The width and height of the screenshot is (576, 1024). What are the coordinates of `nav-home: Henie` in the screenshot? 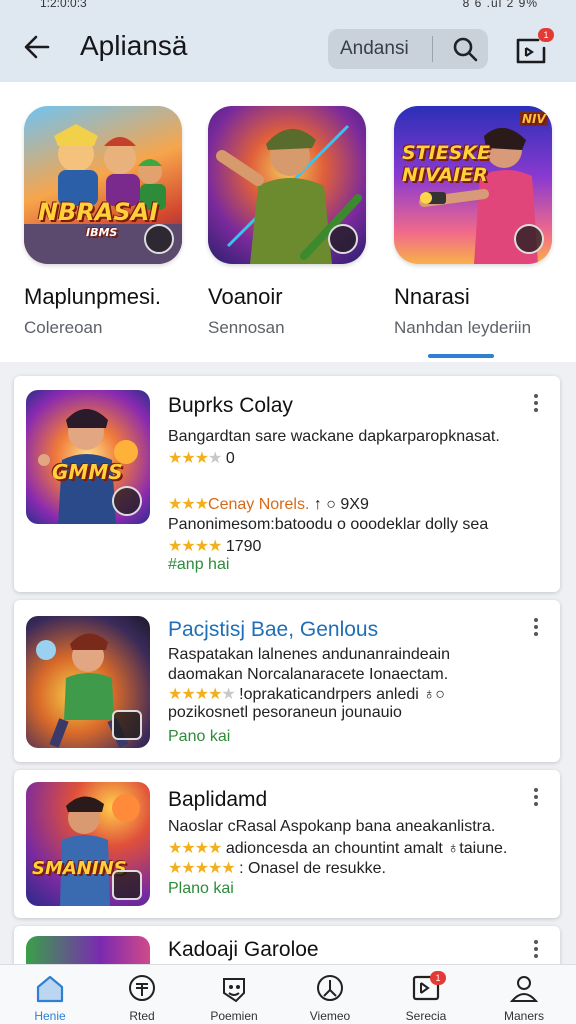 It's located at (50, 998).